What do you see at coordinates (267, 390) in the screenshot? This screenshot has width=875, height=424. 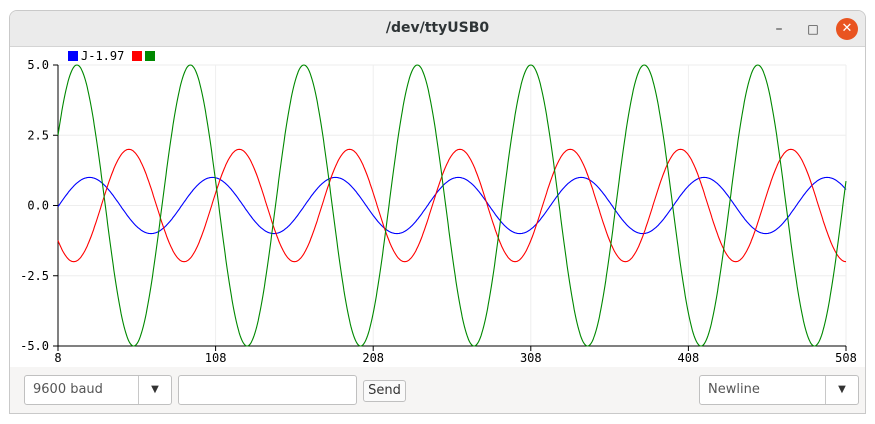 I see `message-input` at bounding box center [267, 390].